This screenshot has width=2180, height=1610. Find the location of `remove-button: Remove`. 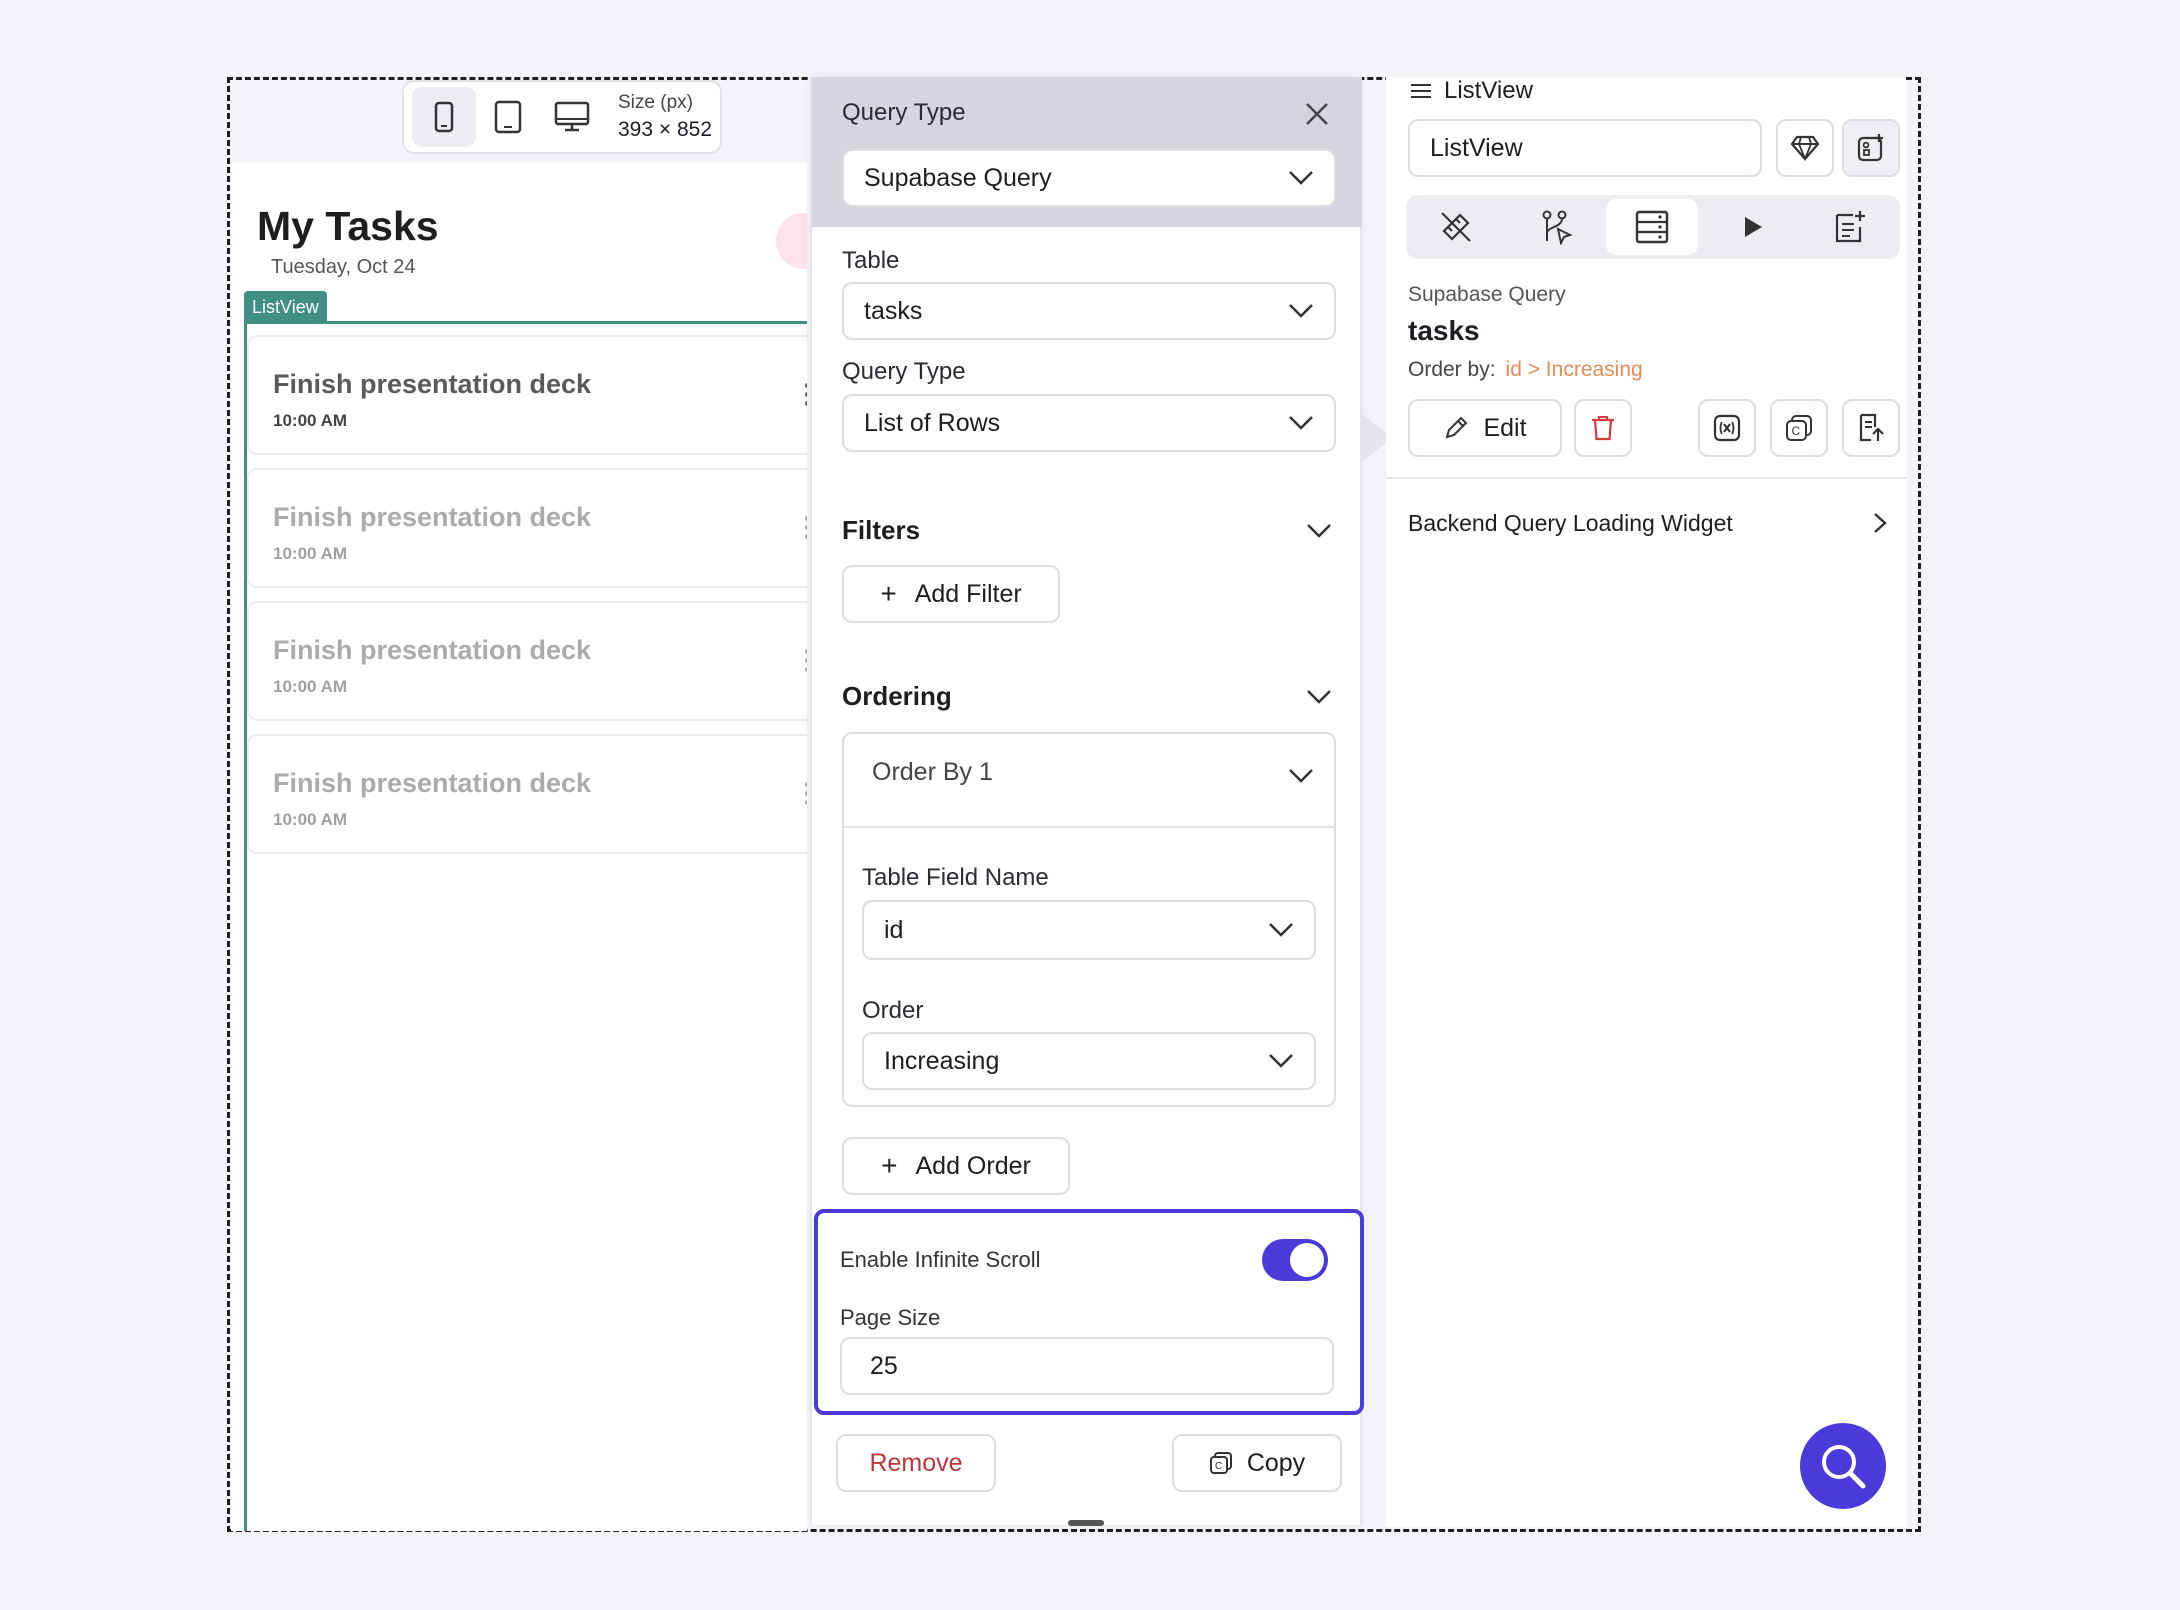

remove-button: Remove is located at coordinates (916, 1463).